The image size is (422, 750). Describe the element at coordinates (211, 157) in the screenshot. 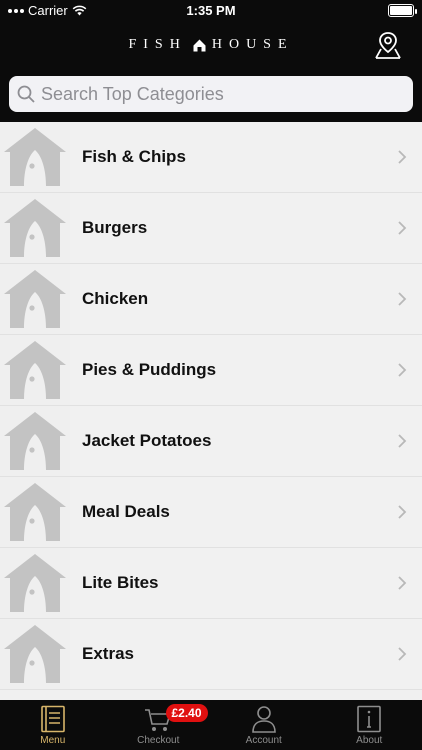

I see `category-row-fish-chips: Fish & Chips` at that location.